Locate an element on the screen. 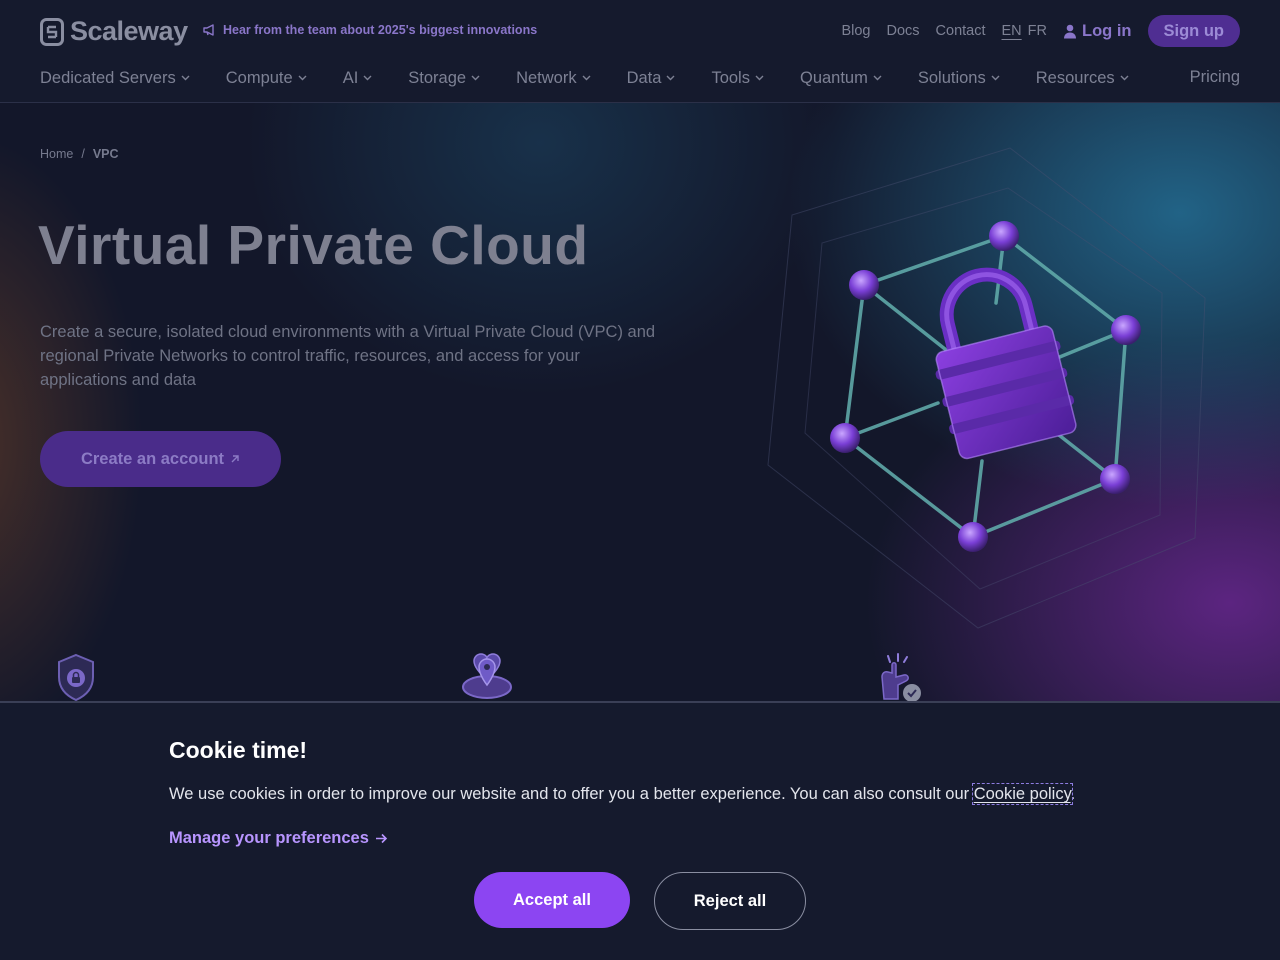  nav-item-tools: Tools is located at coordinates (737, 78).